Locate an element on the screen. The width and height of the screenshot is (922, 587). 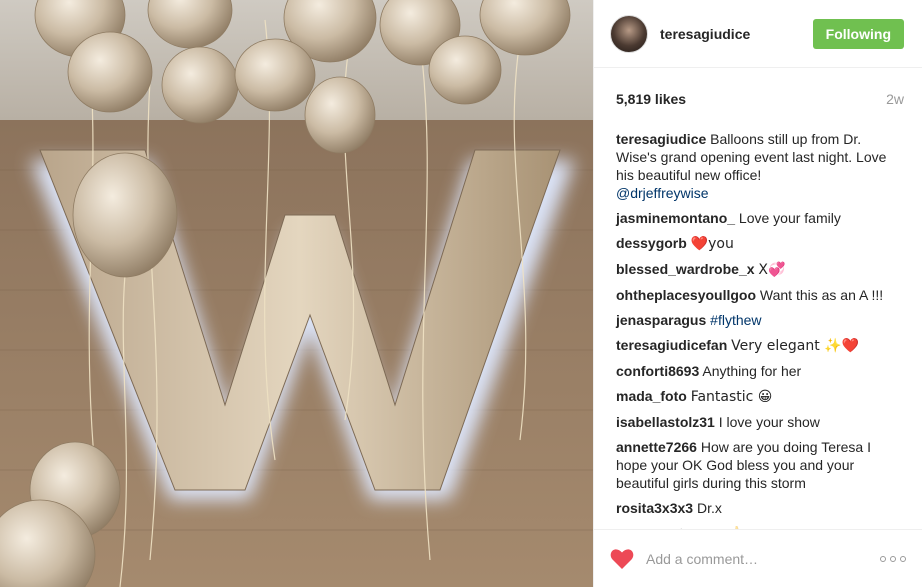
post-meta: 5,819 likes 2w is located at coordinates (758, 99).